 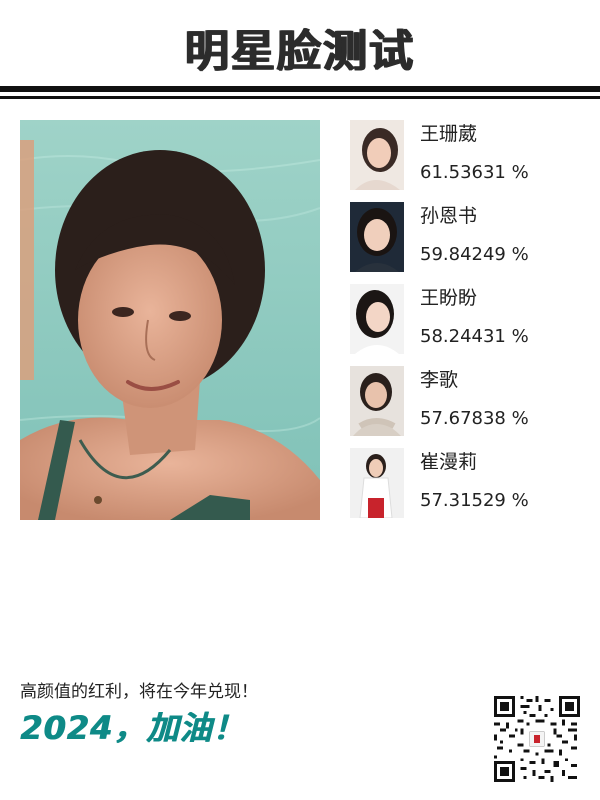 What do you see at coordinates (537, 739) in the screenshot?
I see `qr-code-icon` at bounding box center [537, 739].